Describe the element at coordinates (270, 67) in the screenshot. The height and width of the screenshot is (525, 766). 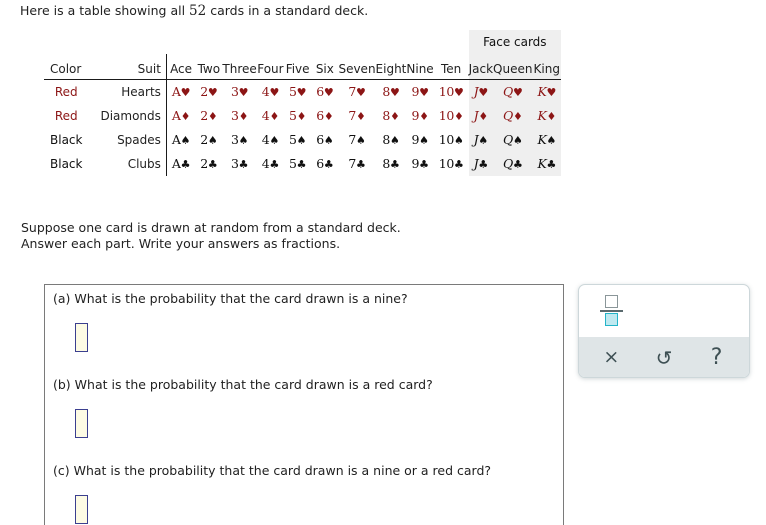
I see `header-rank-four: Four` at that location.